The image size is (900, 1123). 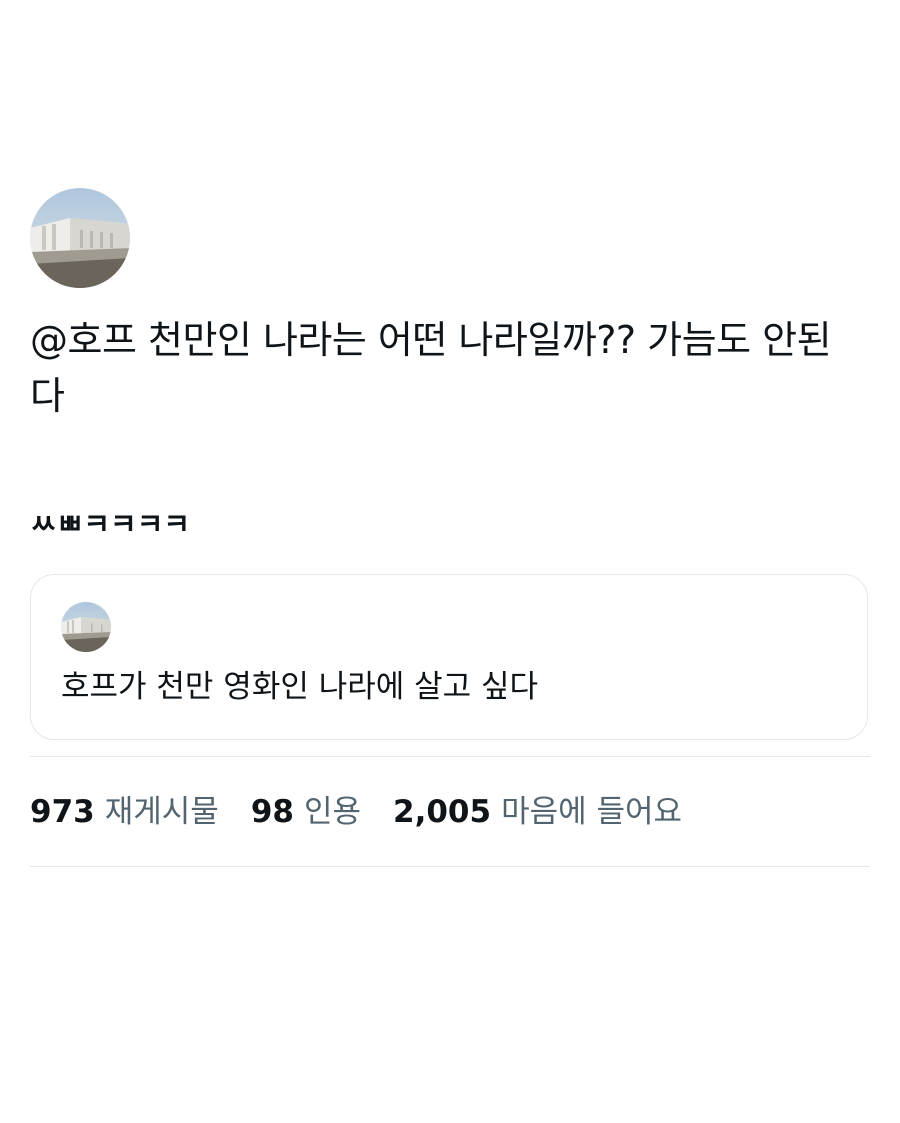 I want to click on quotes-stat: 98 인용, so click(x=306, y=812).